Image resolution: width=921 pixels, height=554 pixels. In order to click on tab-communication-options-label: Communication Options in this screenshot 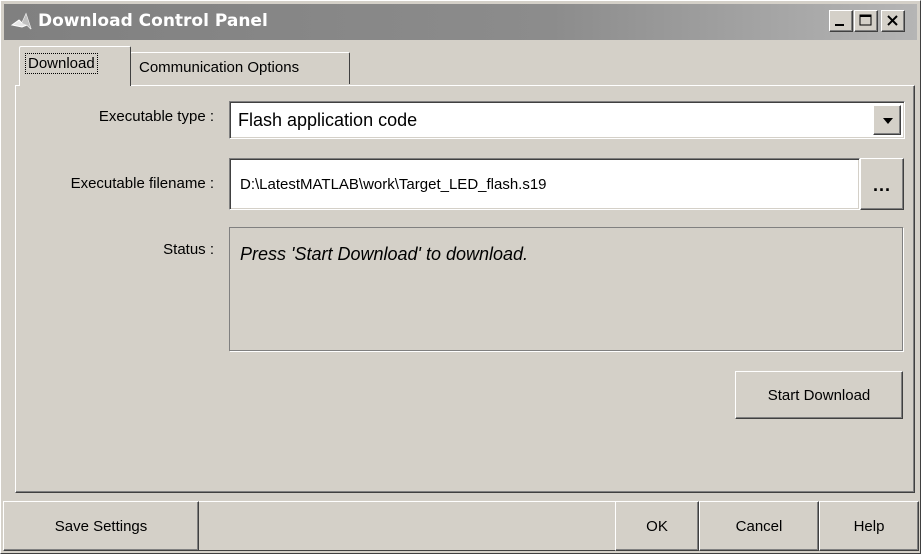, I will do `click(219, 67)`.